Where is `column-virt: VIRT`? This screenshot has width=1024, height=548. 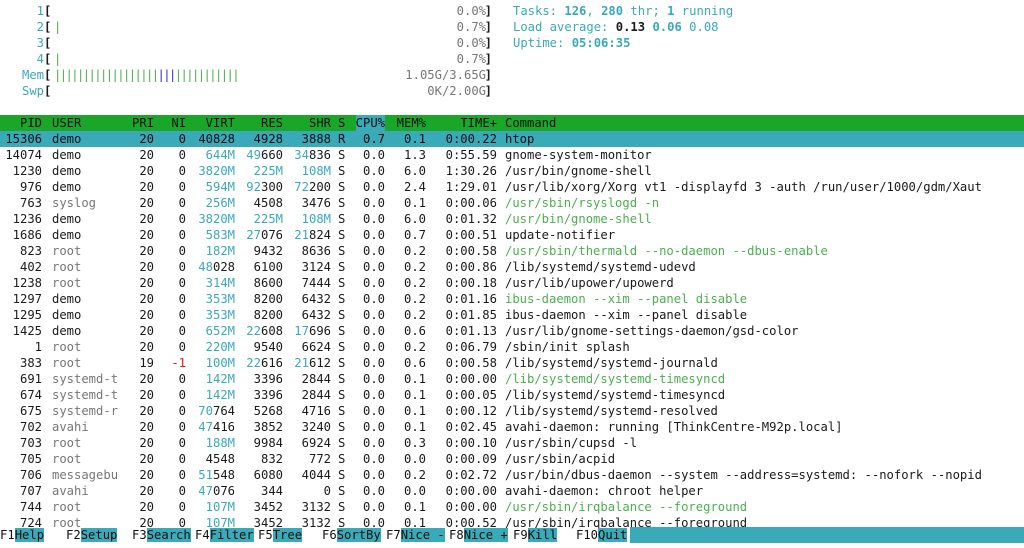 column-virt: VIRT is located at coordinates (220, 123).